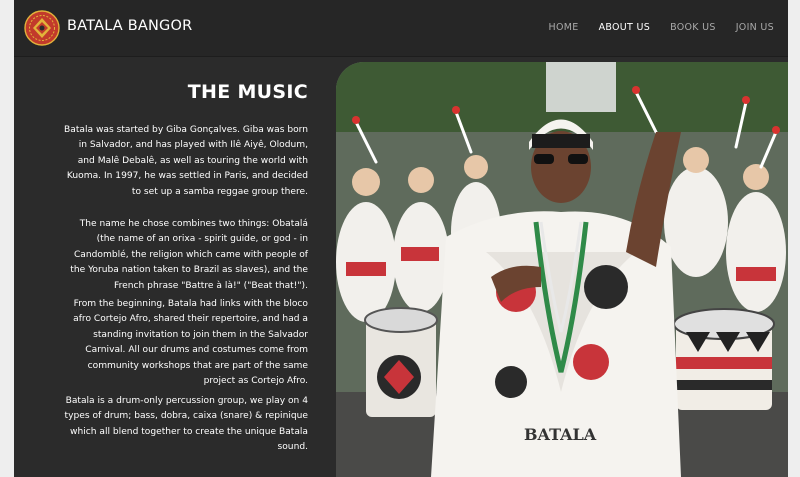 The image size is (800, 477). What do you see at coordinates (755, 27) in the screenshot?
I see `nav-join-us: JOIN US` at bounding box center [755, 27].